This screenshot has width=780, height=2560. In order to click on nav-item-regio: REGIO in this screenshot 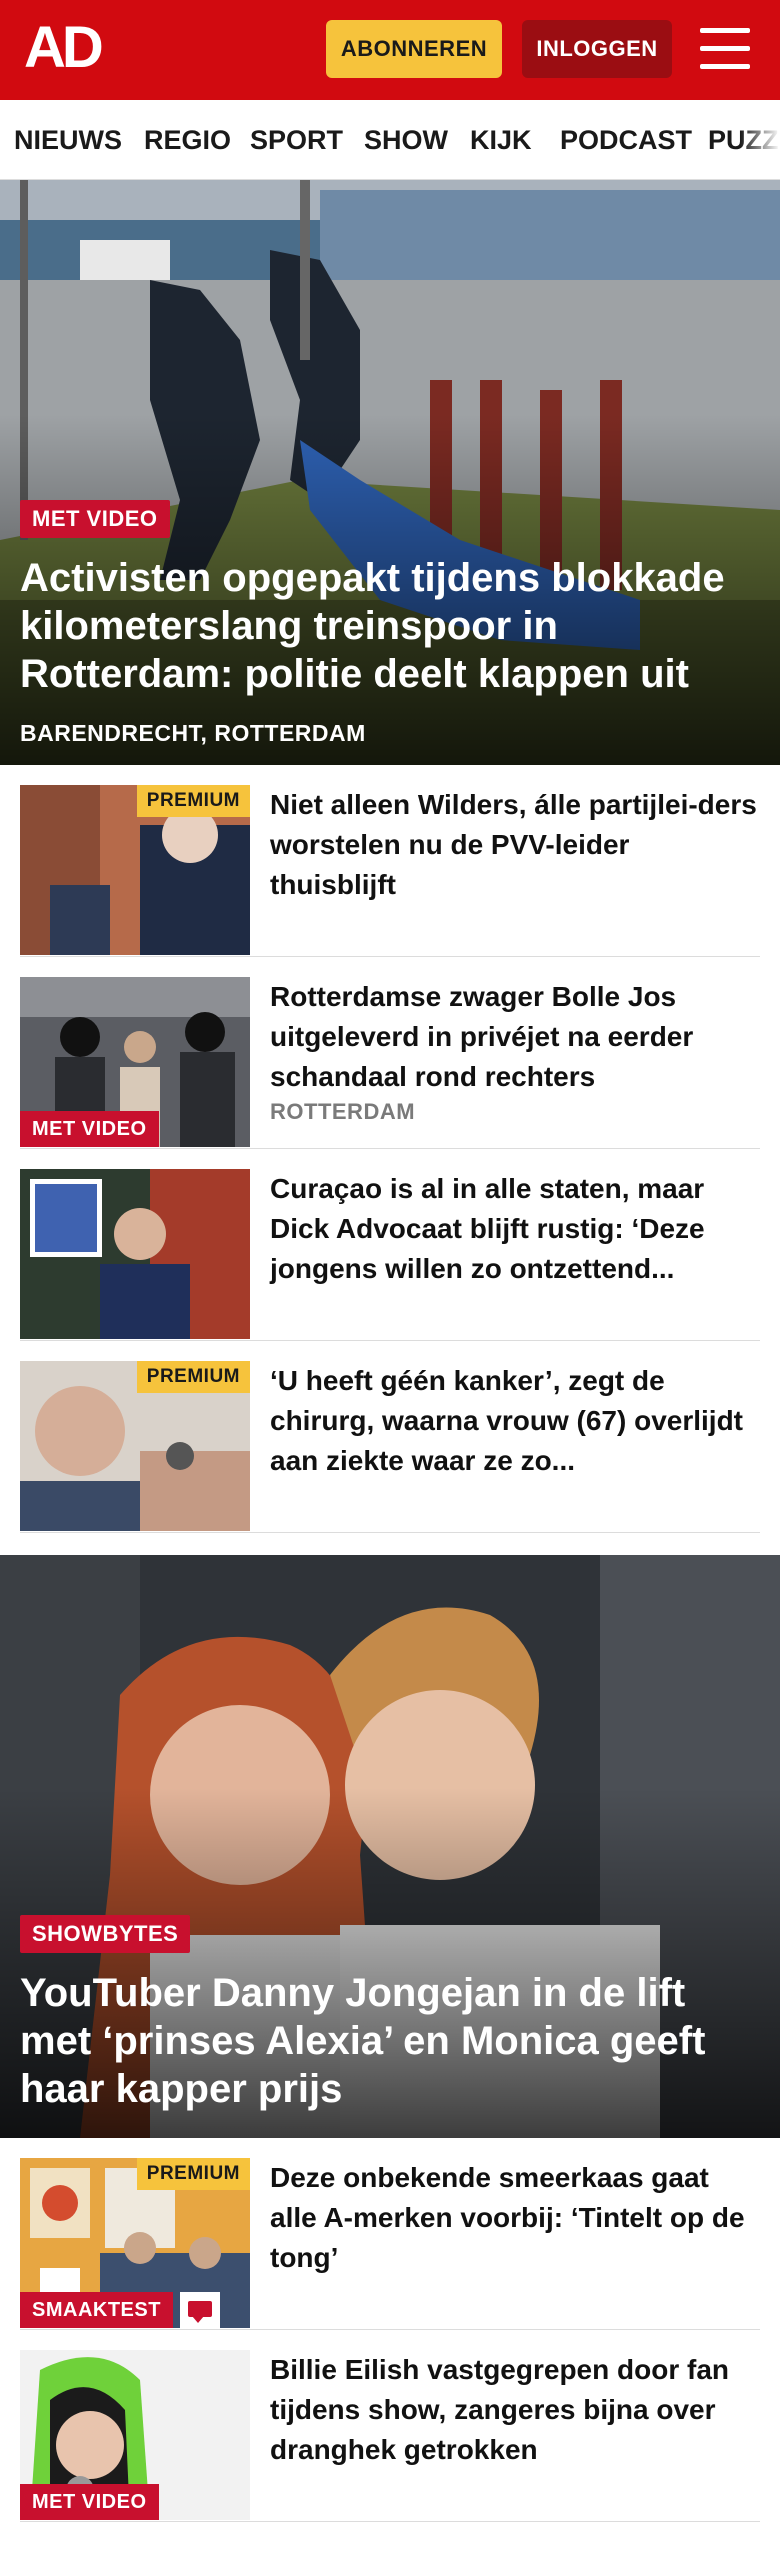, I will do `click(187, 139)`.